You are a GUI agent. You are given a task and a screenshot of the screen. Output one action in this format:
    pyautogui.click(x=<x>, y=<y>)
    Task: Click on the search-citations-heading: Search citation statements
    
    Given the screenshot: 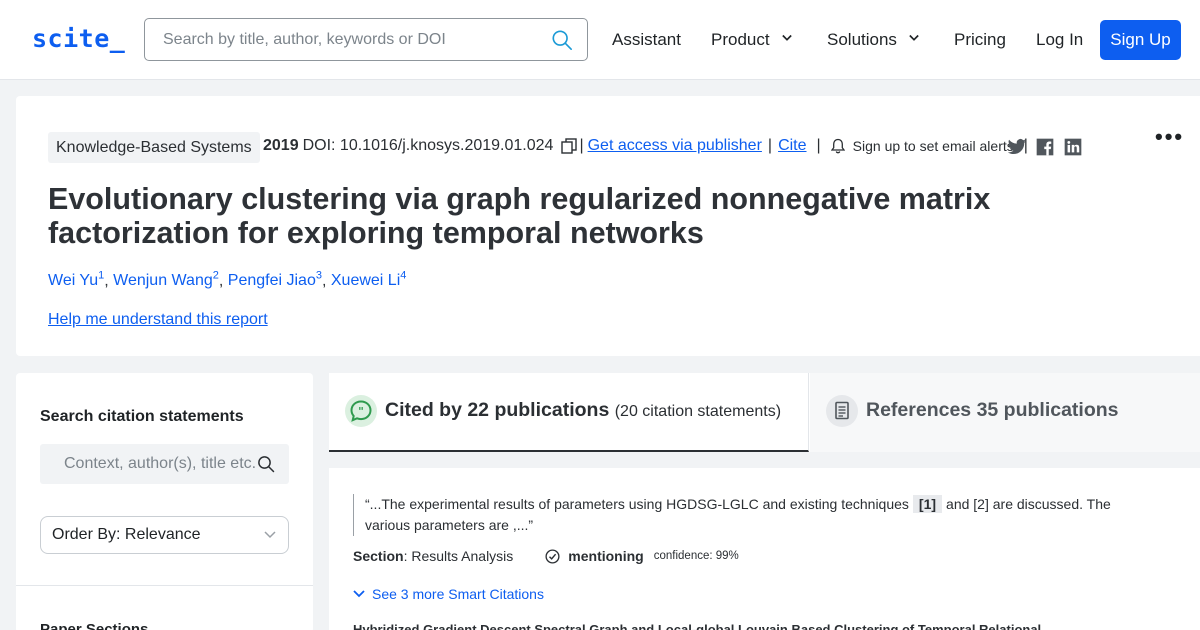 What is the action you would take?
    pyautogui.click(x=142, y=416)
    